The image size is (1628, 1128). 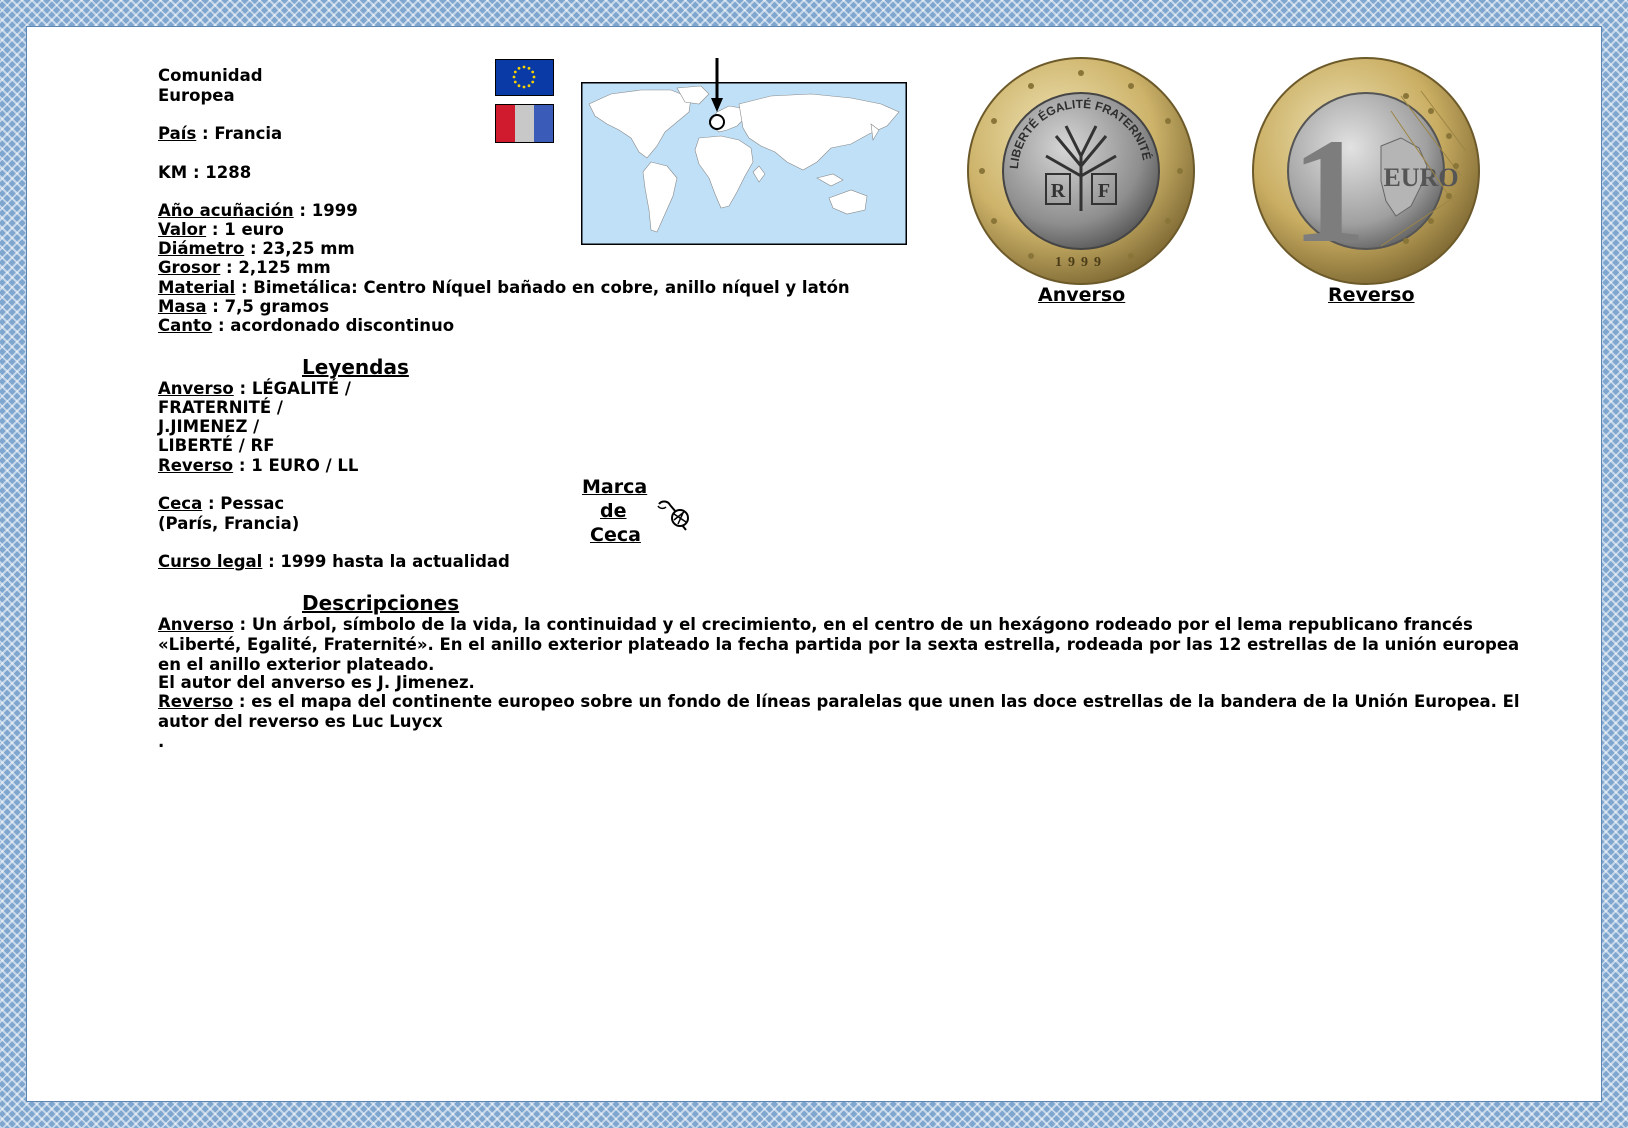 I want to click on spec-diameter: Diámetro : 23,25 mm, so click(x=256, y=249).